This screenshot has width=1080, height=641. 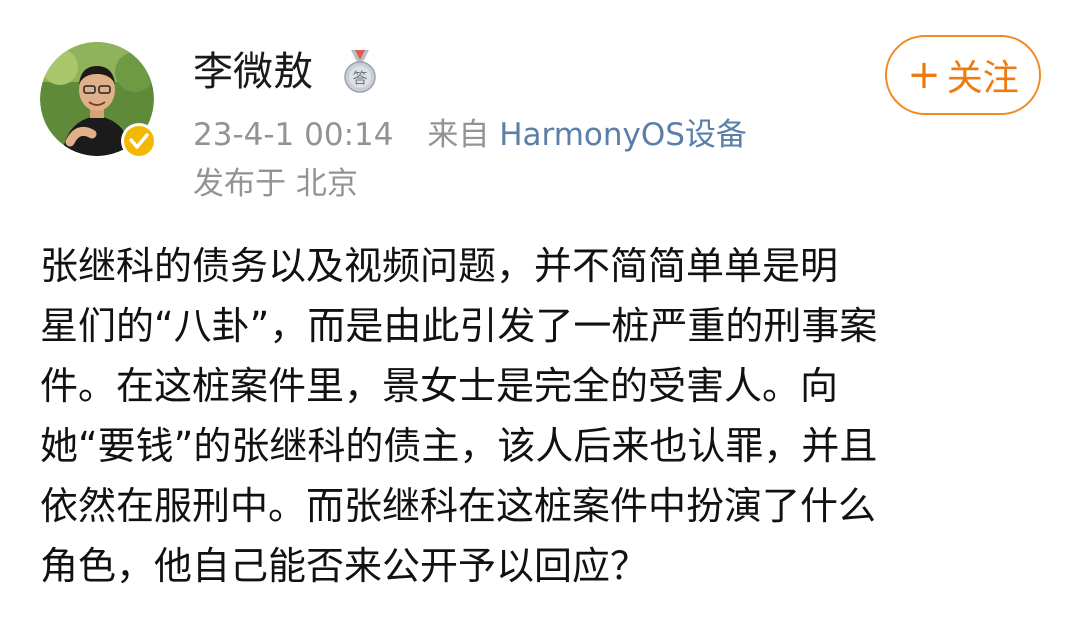 What do you see at coordinates (293, 135) in the screenshot?
I see `post-time: 23-4-1 00:14` at bounding box center [293, 135].